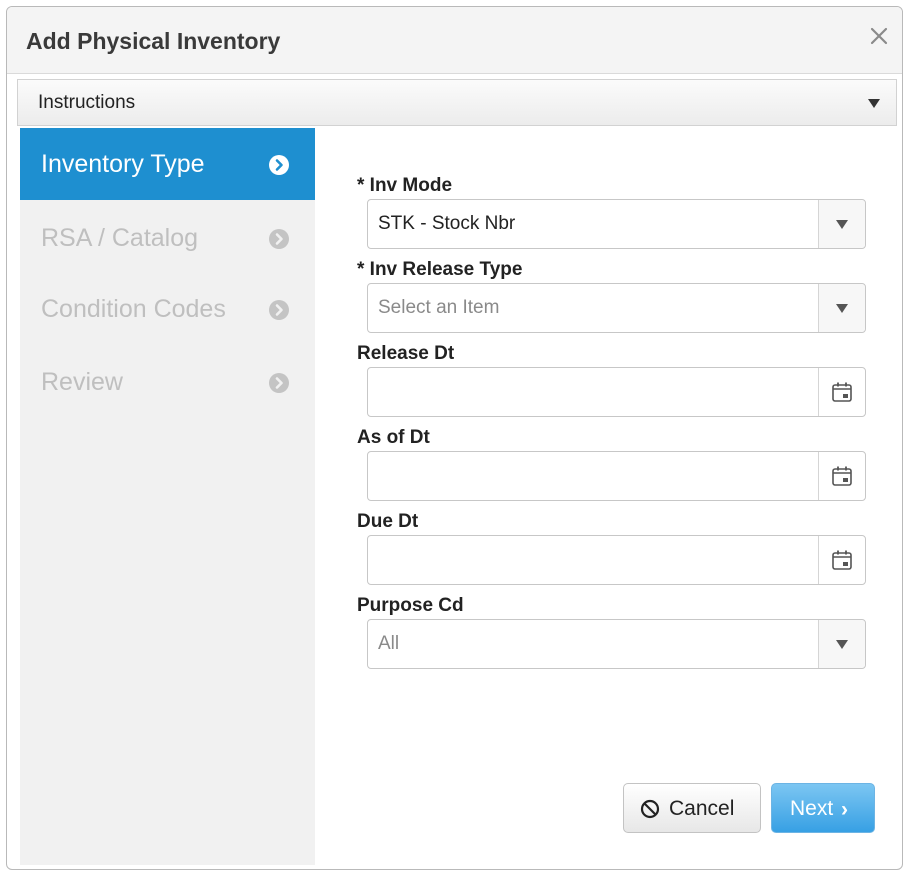 The image size is (905, 873). I want to click on as-of-dt-calendar-button, so click(841, 476).